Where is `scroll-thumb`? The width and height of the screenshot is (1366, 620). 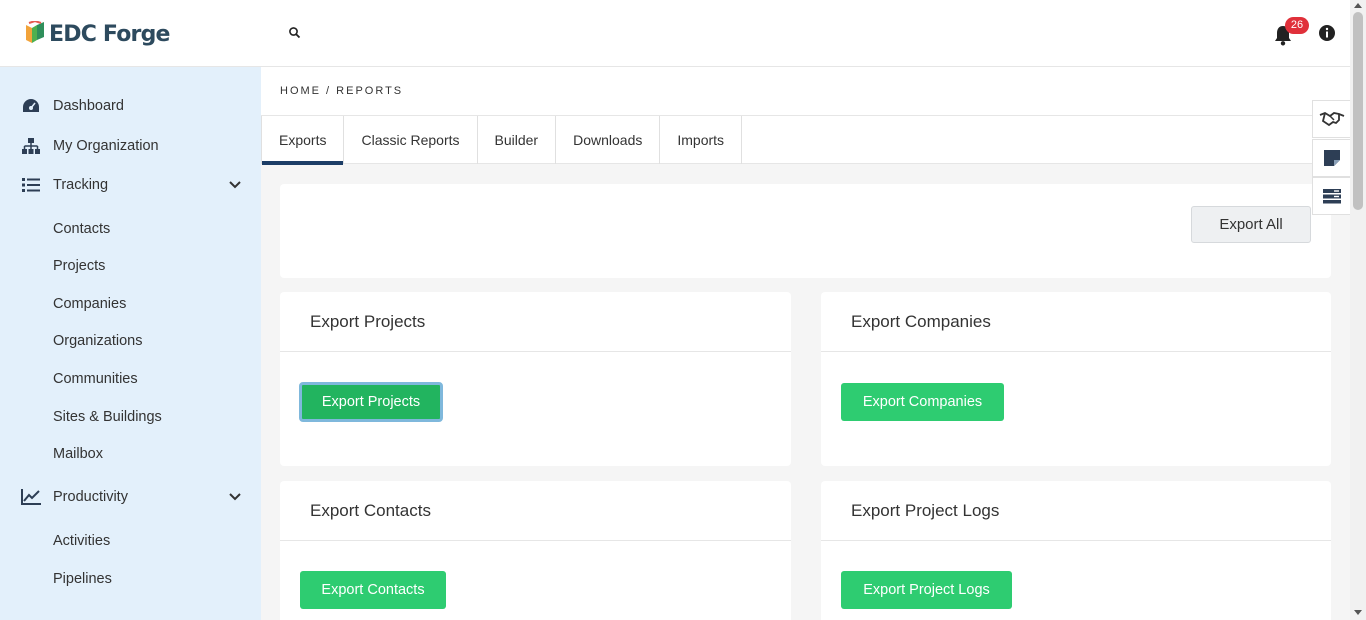
scroll-thumb is located at coordinates (1358, 111).